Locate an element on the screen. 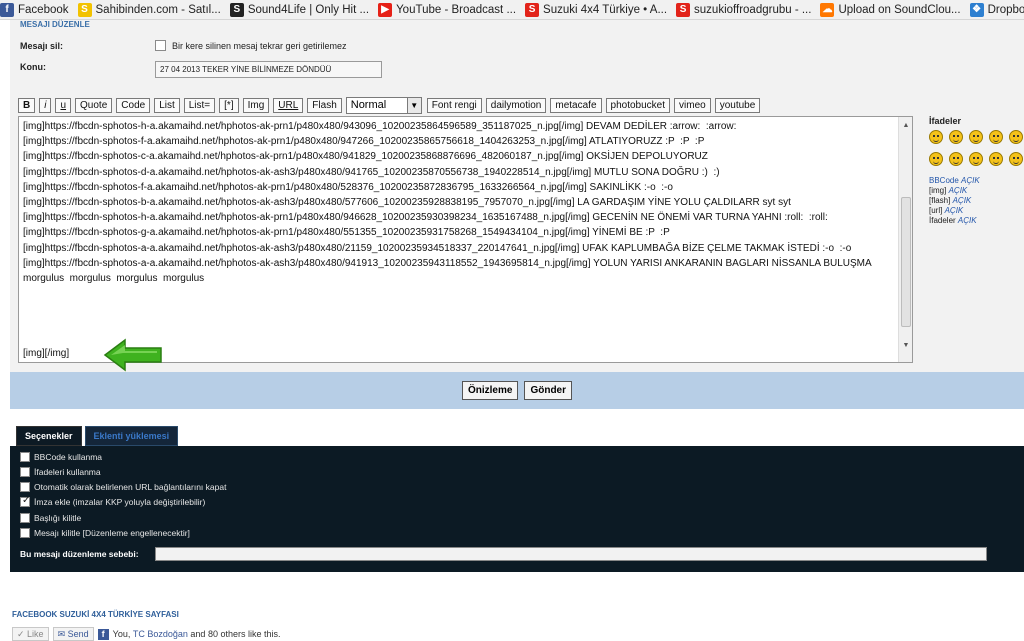 The height and width of the screenshot is (641, 1024). delete-label: Mesajı sil: is located at coordinates (42, 46).